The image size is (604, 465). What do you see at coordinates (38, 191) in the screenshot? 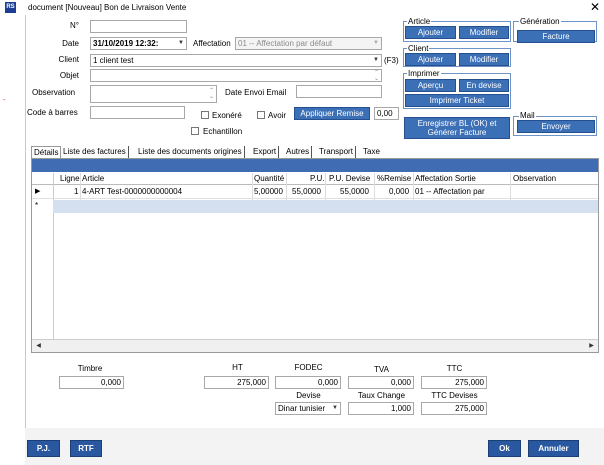
I see `row-marker-icon: ▶` at bounding box center [38, 191].